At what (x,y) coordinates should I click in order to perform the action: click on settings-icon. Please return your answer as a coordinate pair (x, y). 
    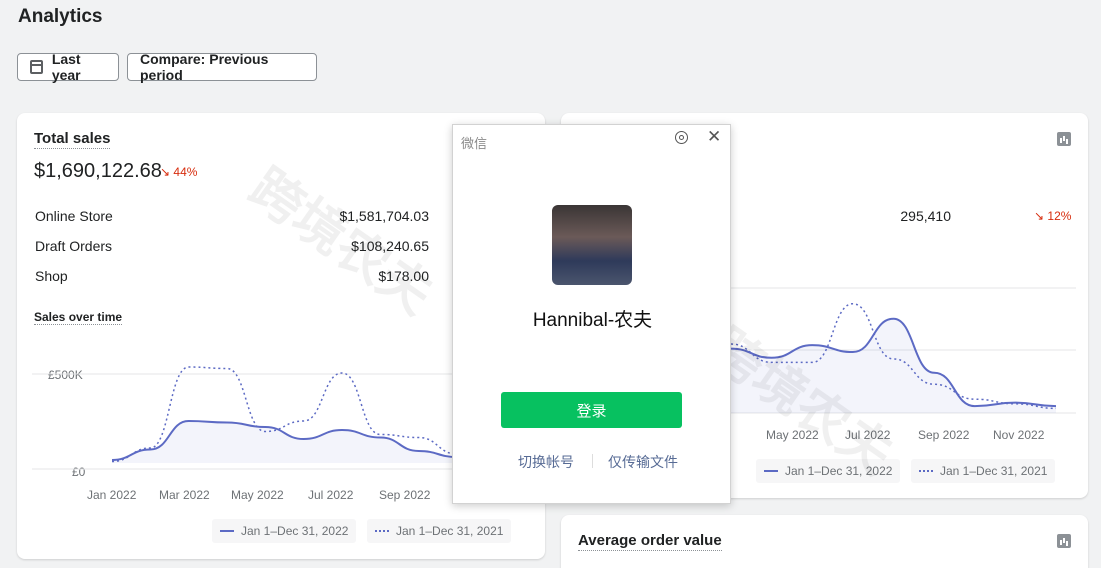
    Looking at the image, I should click on (681, 137).